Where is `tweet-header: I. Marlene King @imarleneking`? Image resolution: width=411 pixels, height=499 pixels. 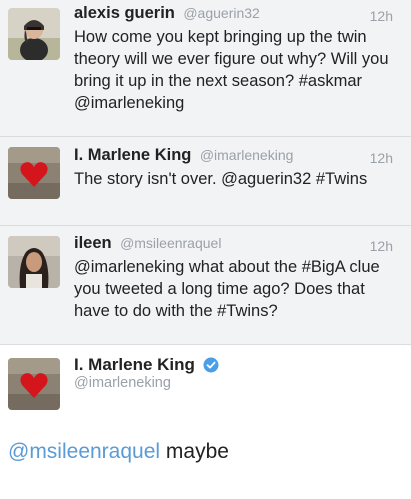
tweet-header: I. Marlene King @imarleneking is located at coordinates (234, 157).